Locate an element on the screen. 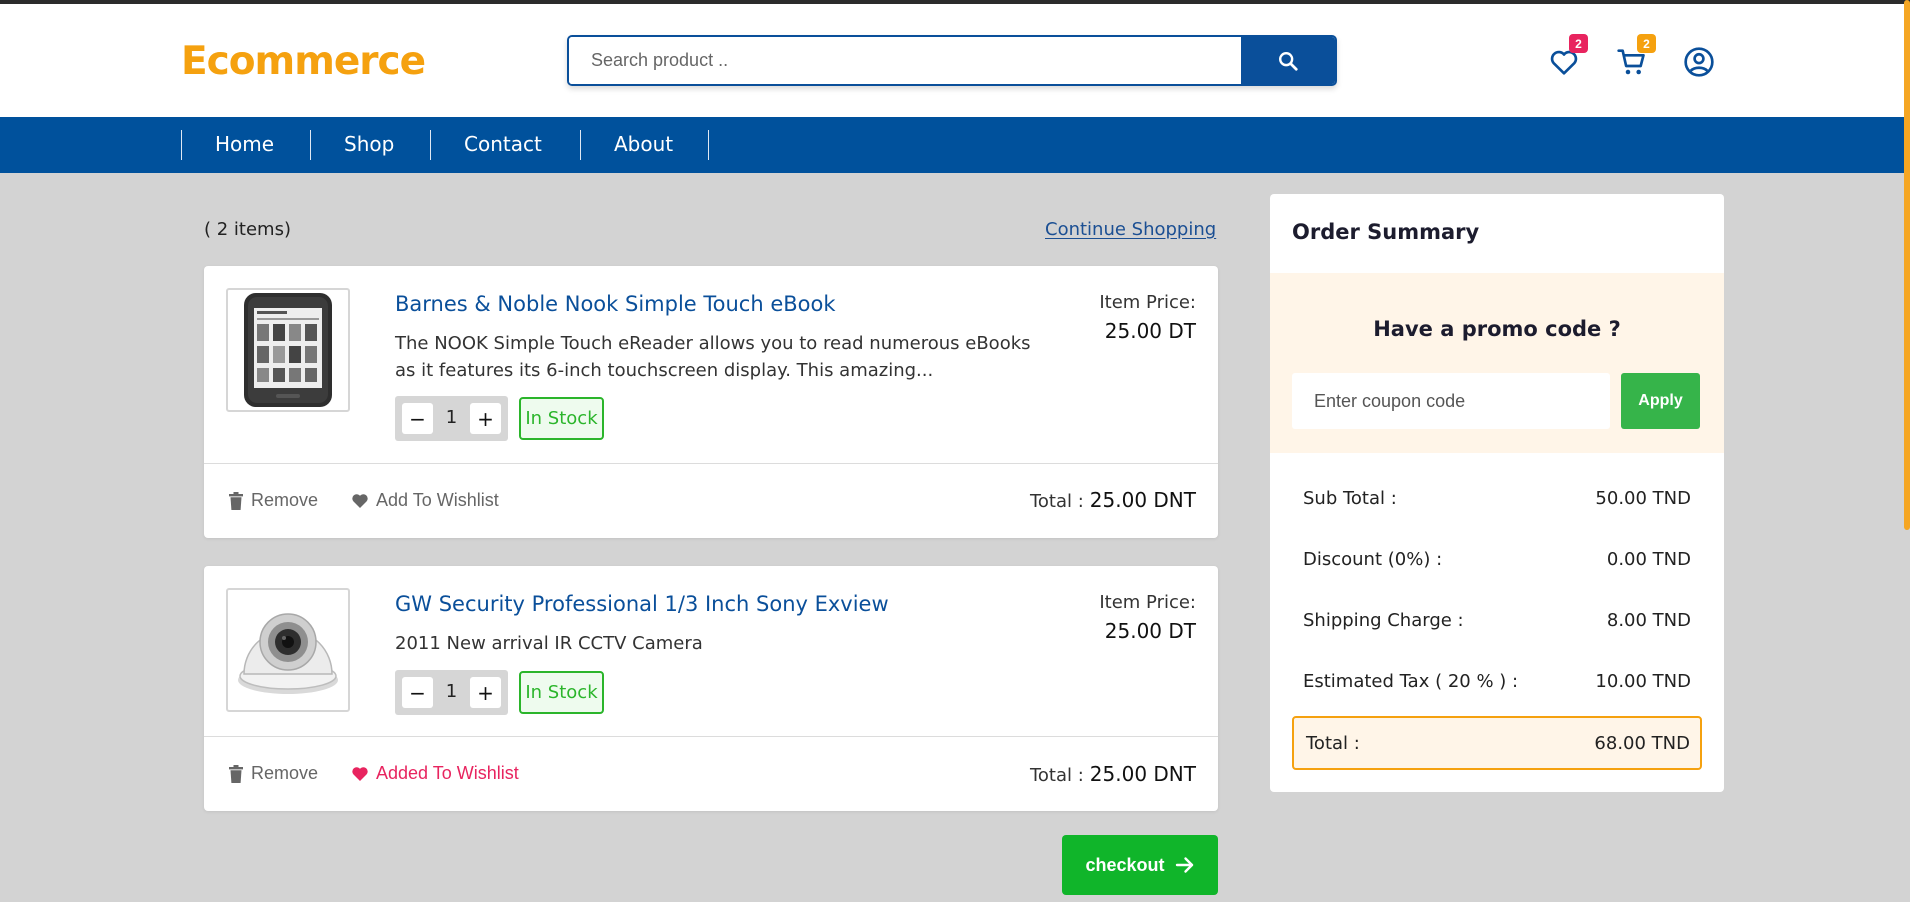 The height and width of the screenshot is (902, 1910). add-to-wishlist-button: Add To Wishlist is located at coordinates (425, 500).